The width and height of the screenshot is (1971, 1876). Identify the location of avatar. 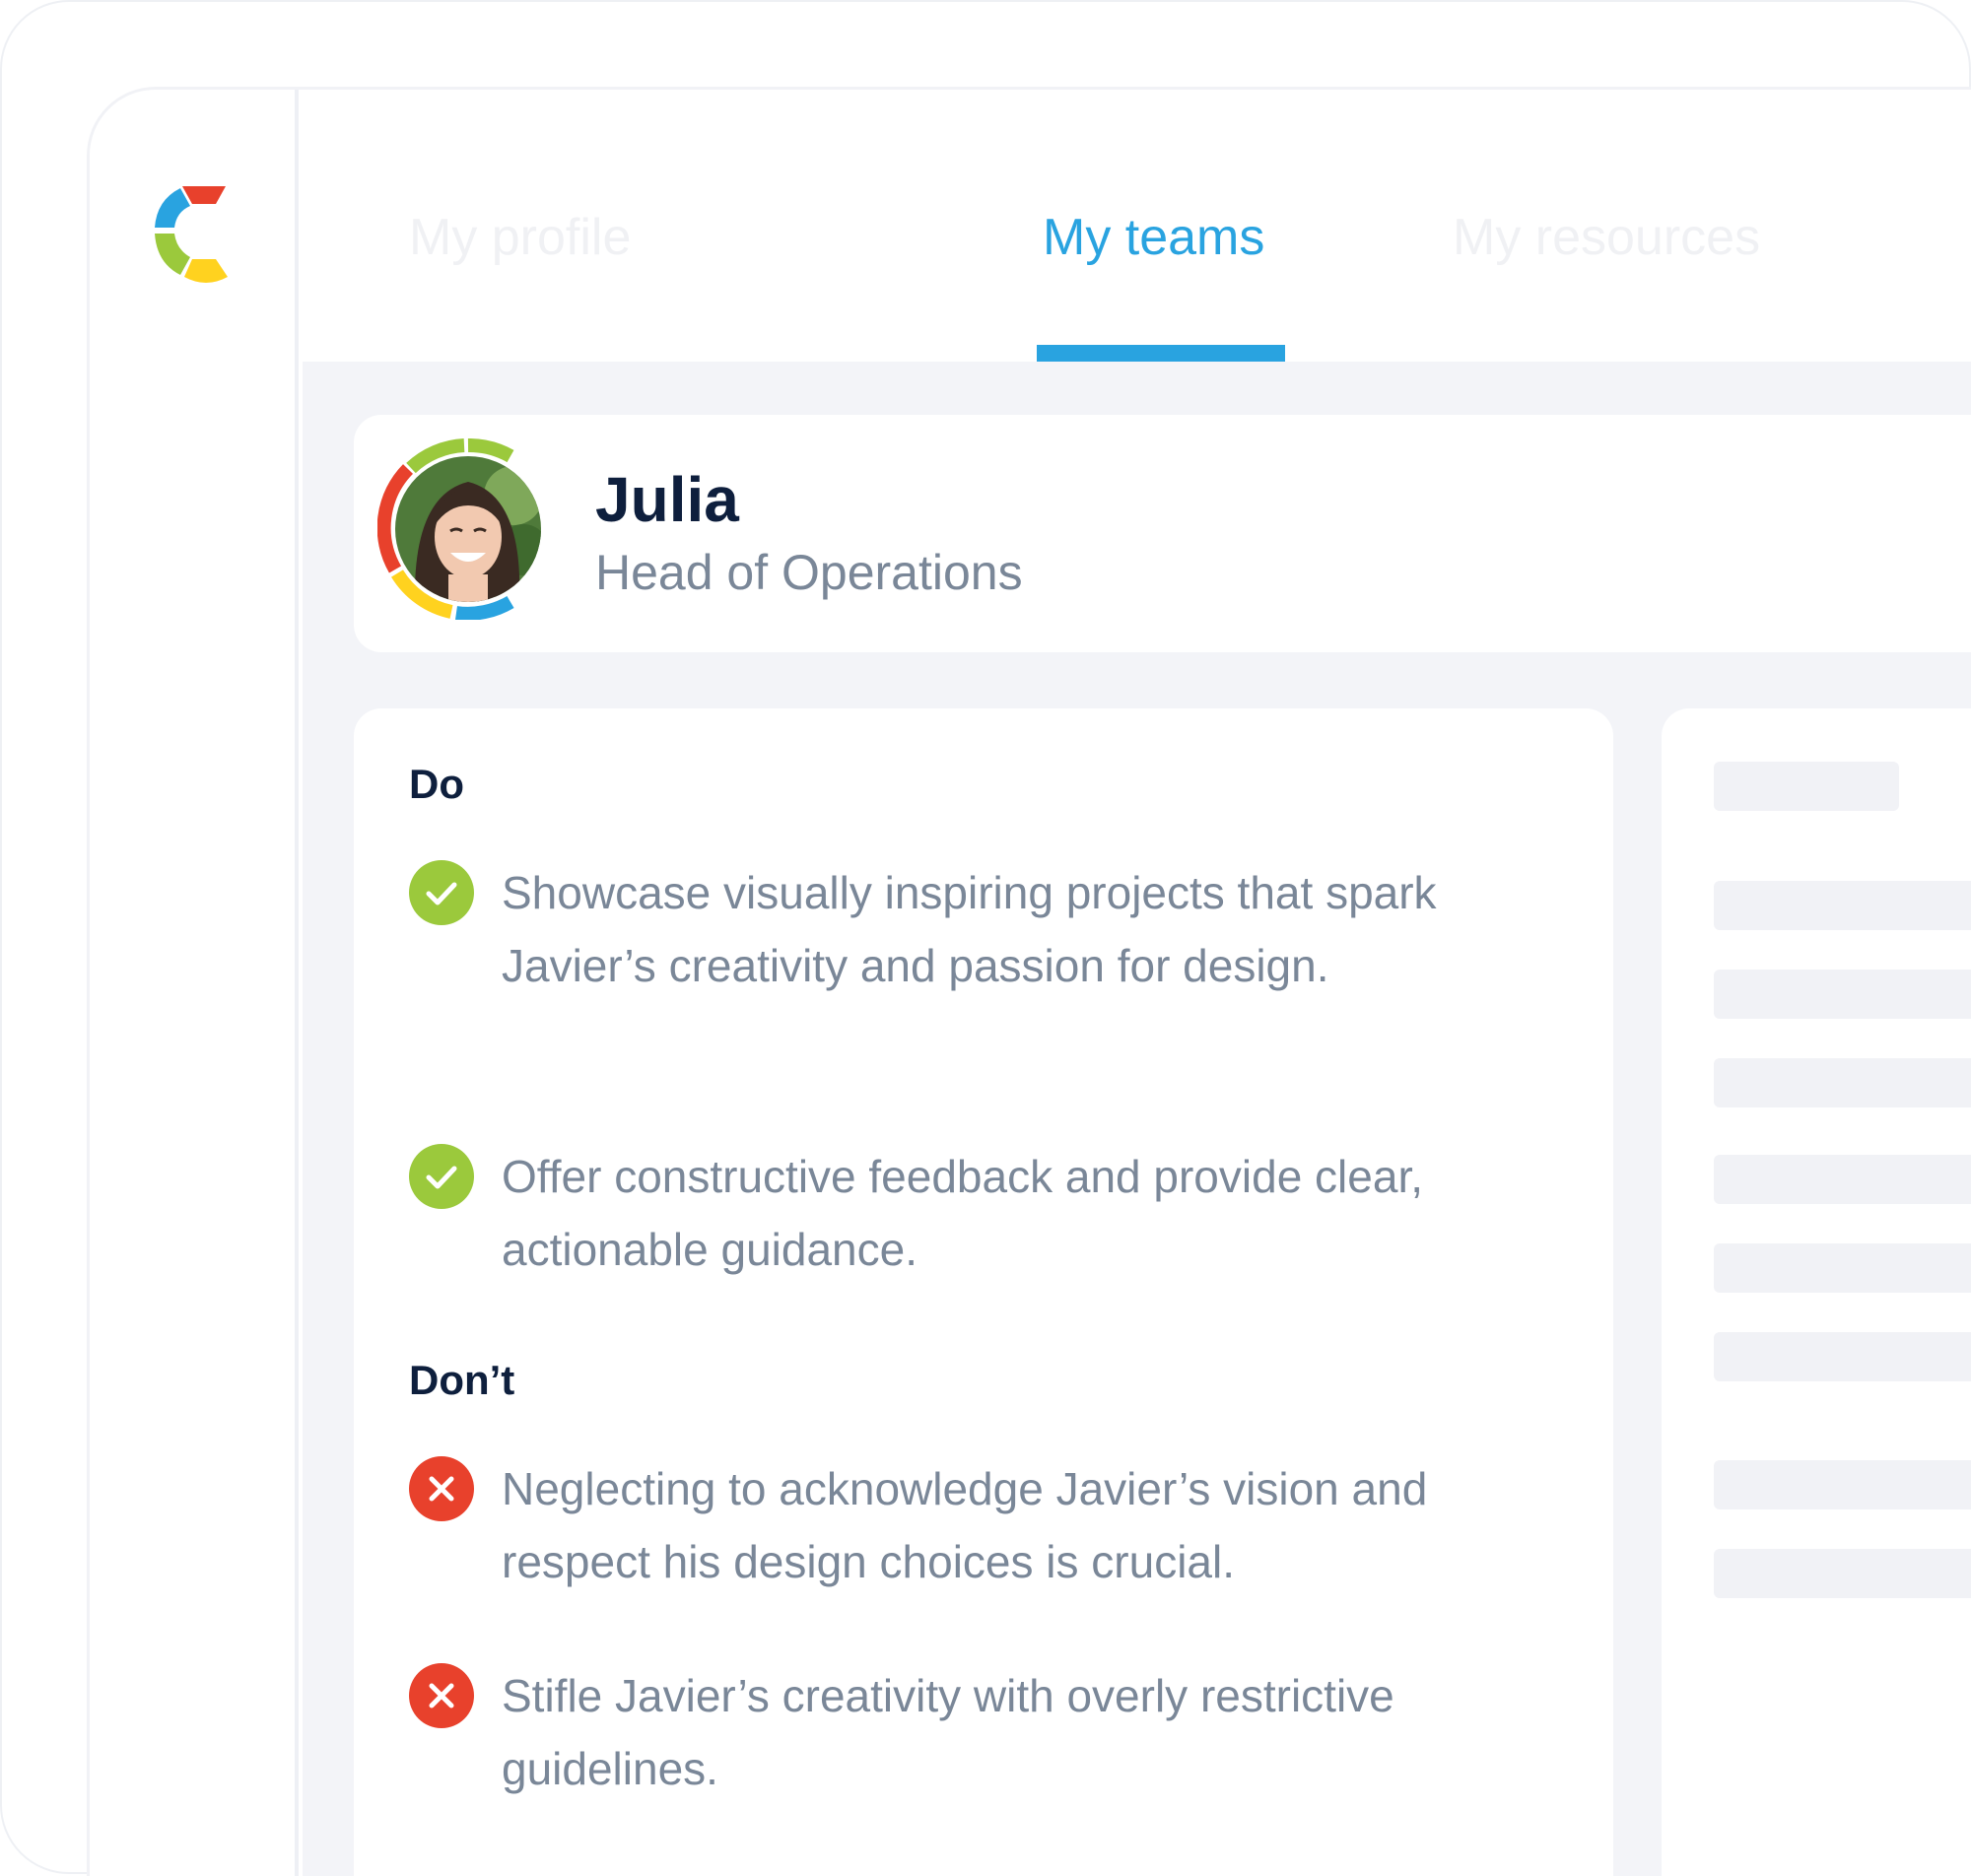
(468, 529).